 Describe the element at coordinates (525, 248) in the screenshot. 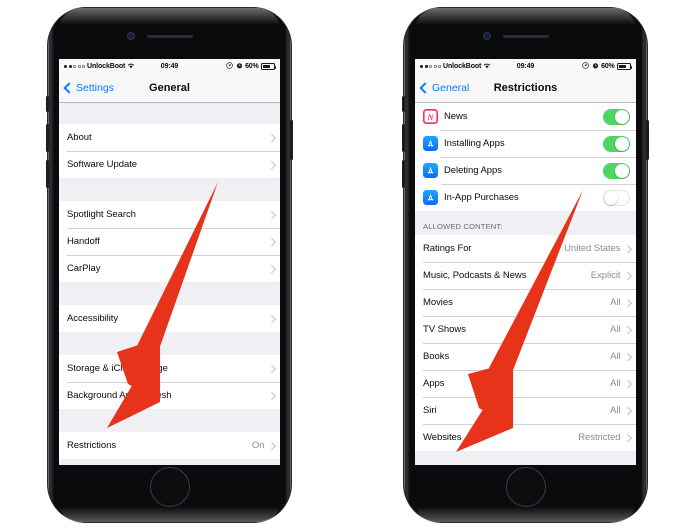

I see `row-ratings-for: Ratings For United States` at that location.